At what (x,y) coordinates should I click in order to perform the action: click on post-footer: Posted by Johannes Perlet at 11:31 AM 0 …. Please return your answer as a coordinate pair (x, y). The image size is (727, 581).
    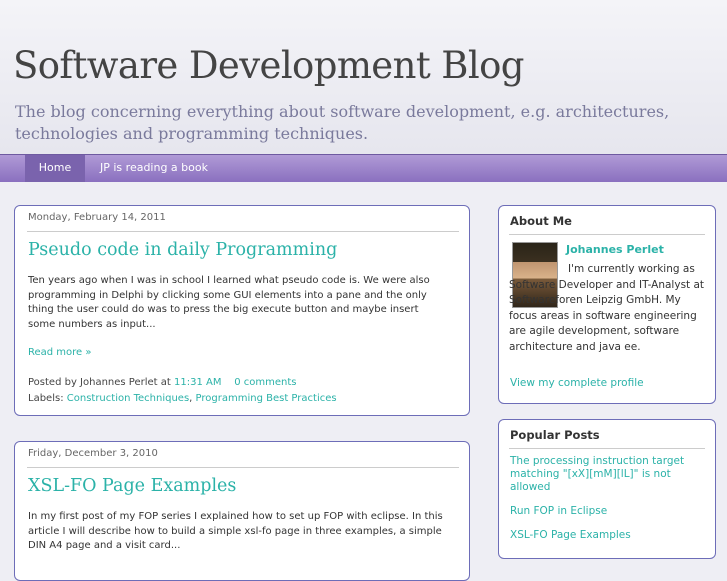
    Looking at the image, I should click on (162, 382).